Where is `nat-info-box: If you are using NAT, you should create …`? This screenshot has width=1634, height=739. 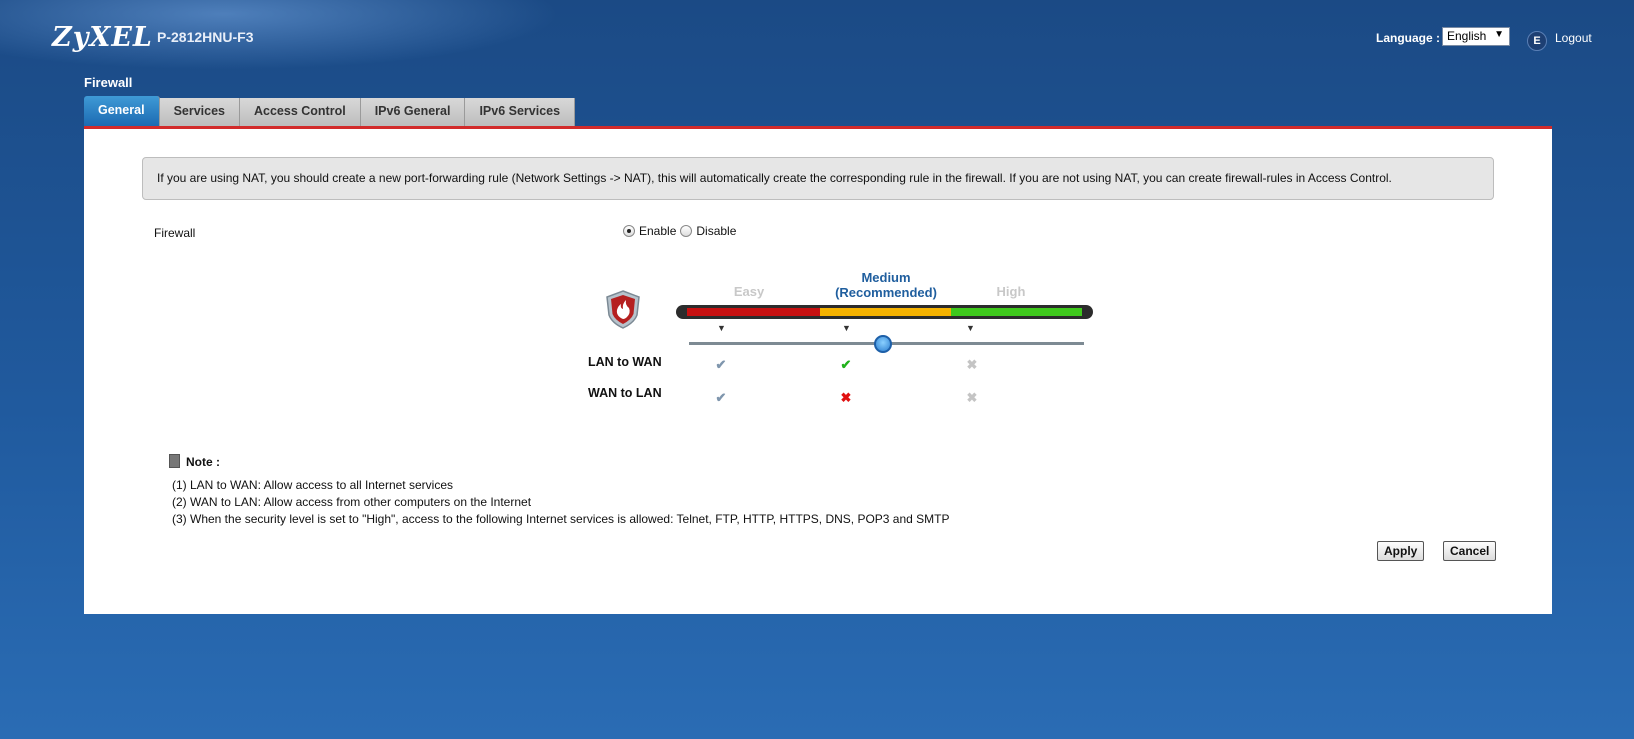
nat-info-box: If you are using NAT, you should create … is located at coordinates (818, 178).